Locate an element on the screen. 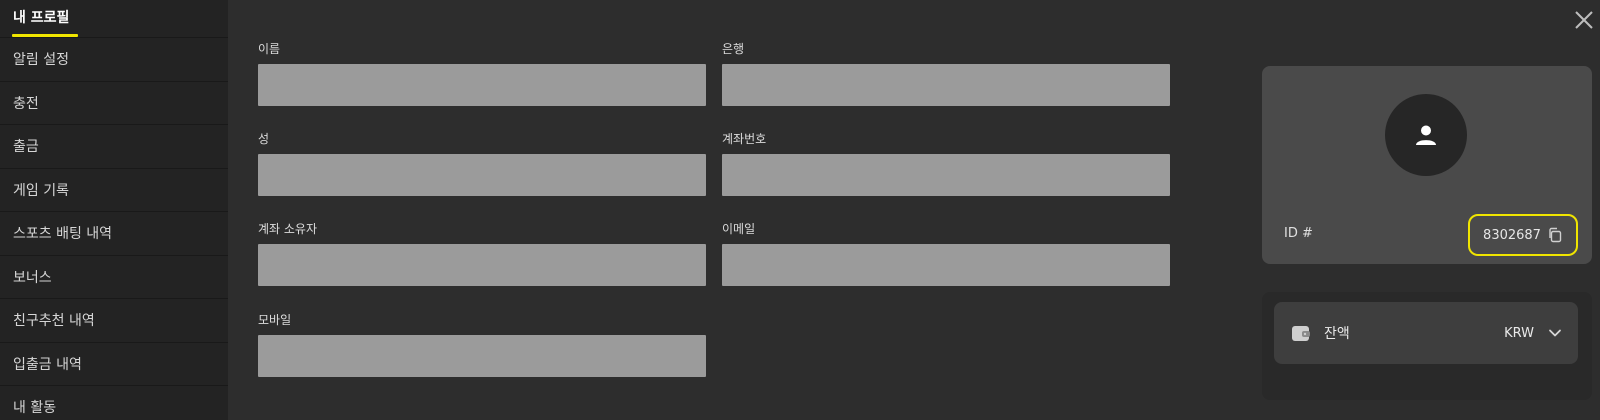  account-number-label: 계좌번호 is located at coordinates (744, 139).